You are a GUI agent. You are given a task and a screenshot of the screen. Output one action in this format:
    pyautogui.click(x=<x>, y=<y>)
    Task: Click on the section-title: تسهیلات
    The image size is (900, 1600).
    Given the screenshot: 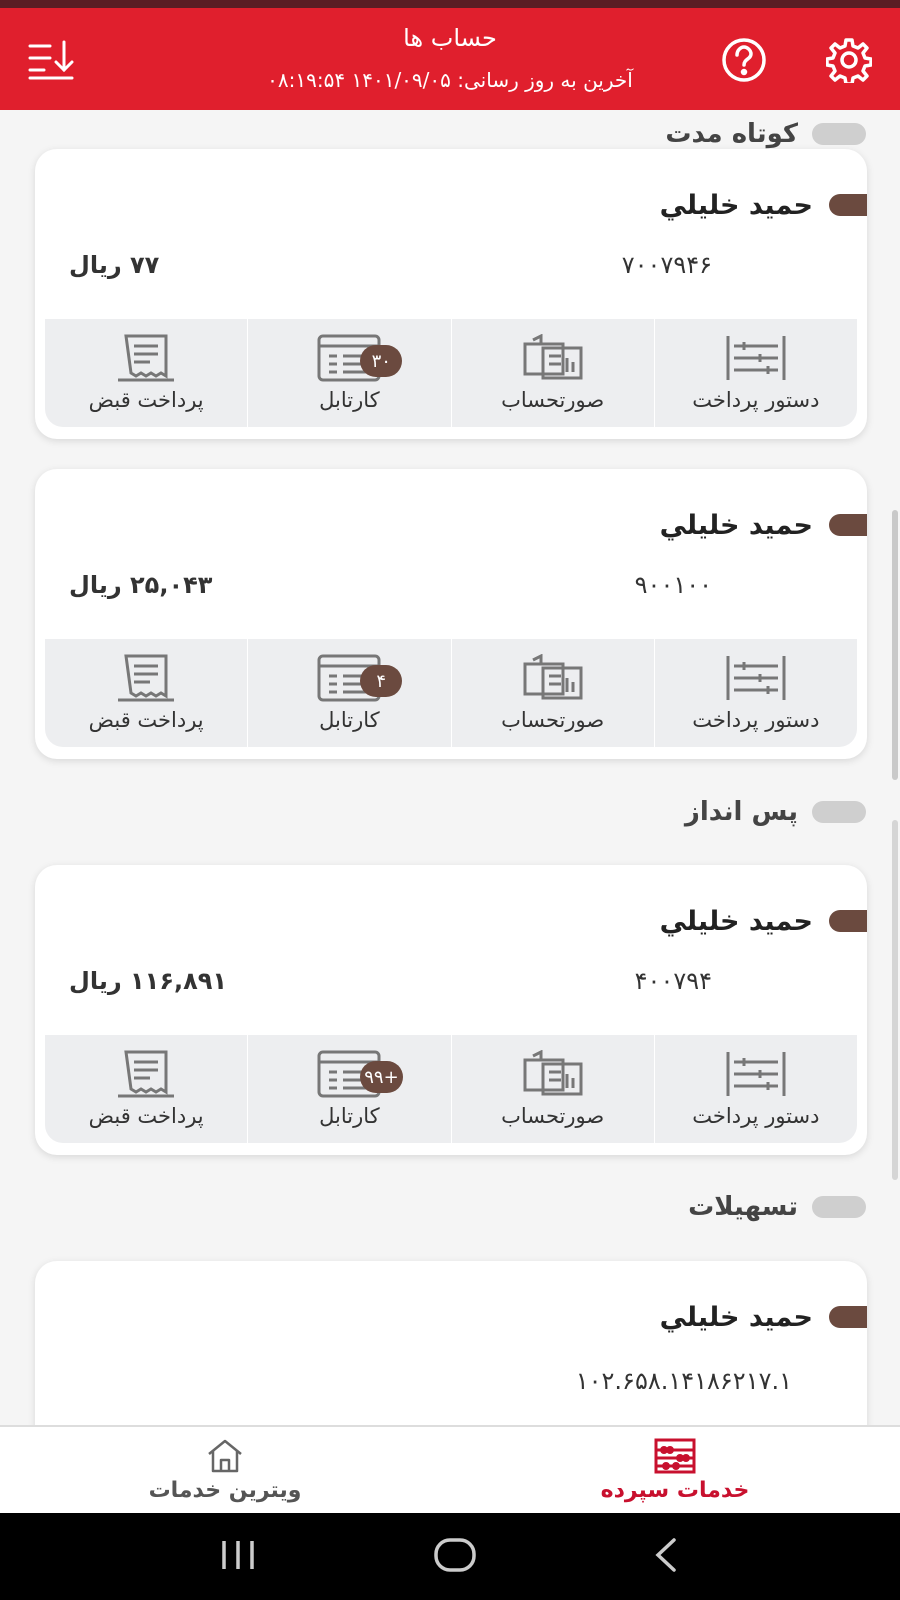 What is the action you would take?
    pyautogui.click(x=743, y=1207)
    